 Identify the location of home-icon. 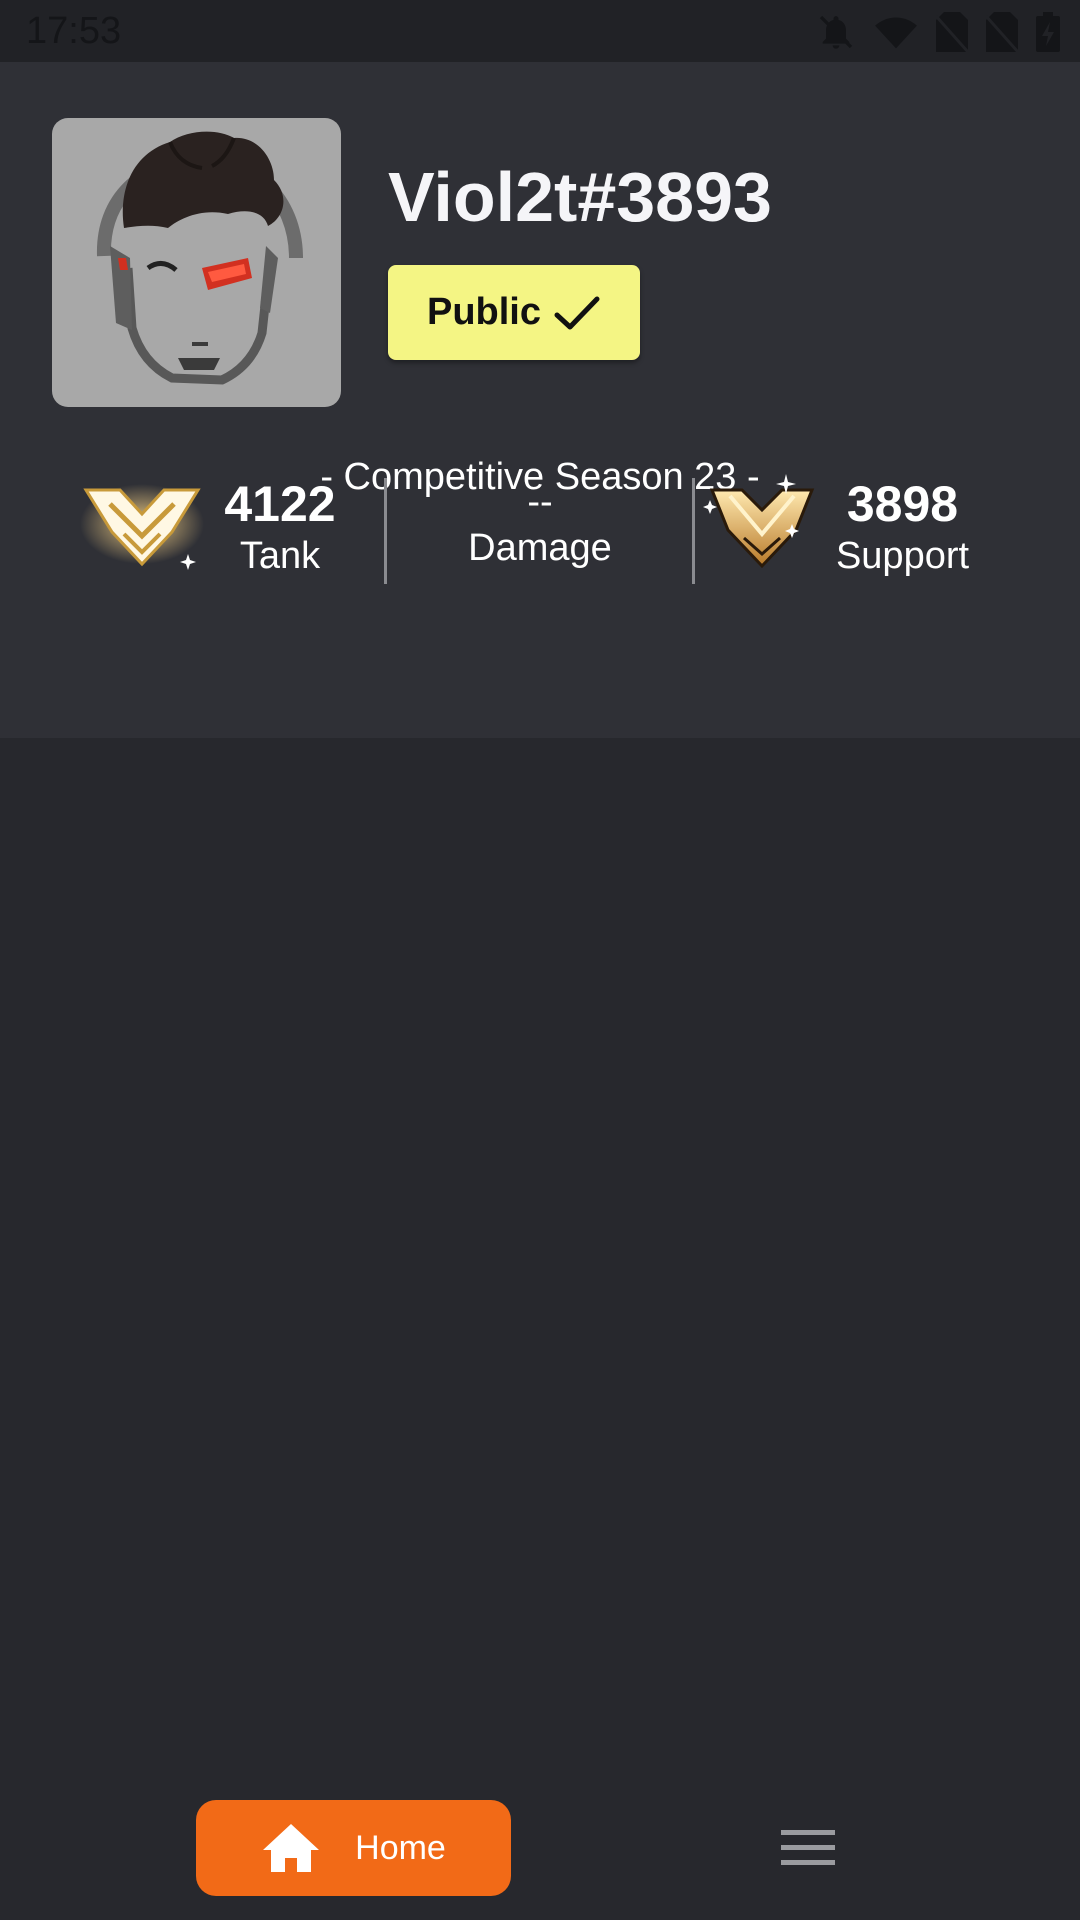
(291, 1848).